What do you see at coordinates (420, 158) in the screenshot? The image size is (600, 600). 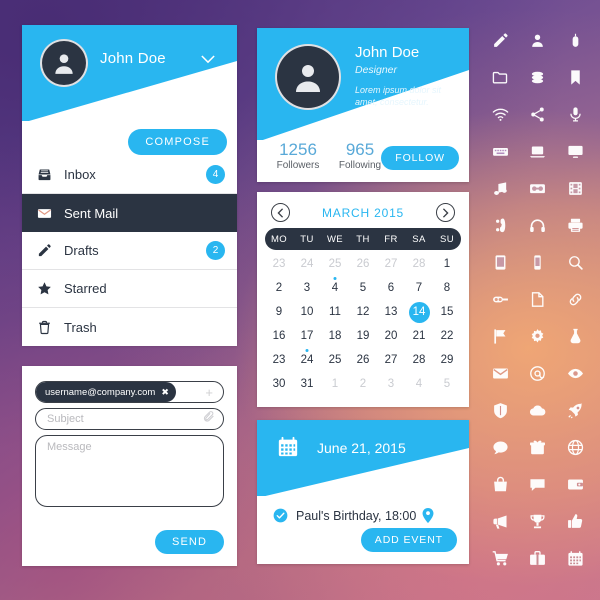 I see `follow-button: FOLLOW` at bounding box center [420, 158].